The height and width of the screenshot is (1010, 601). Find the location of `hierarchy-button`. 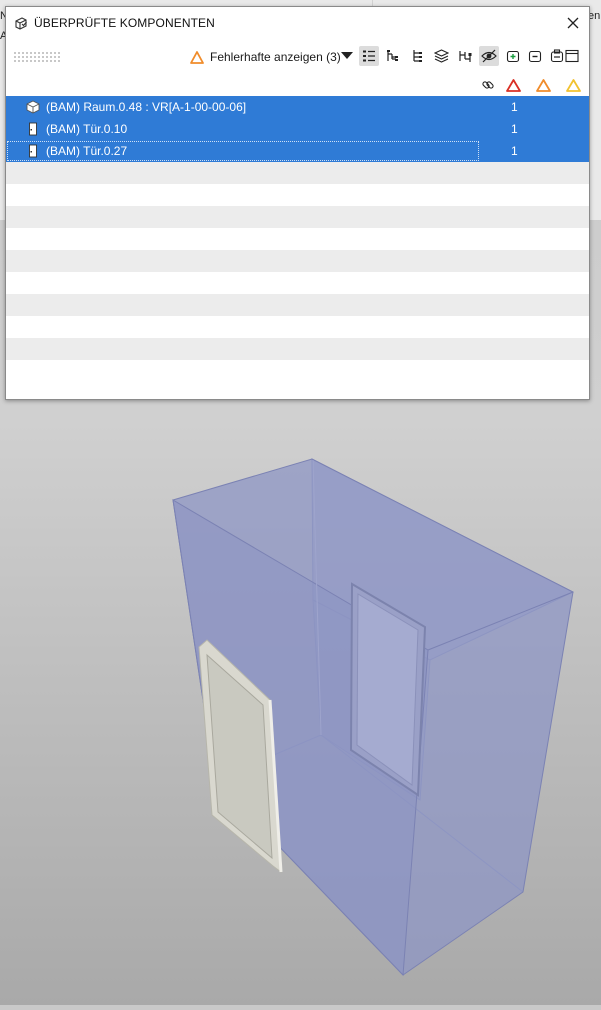

hierarchy-button is located at coordinates (417, 56).